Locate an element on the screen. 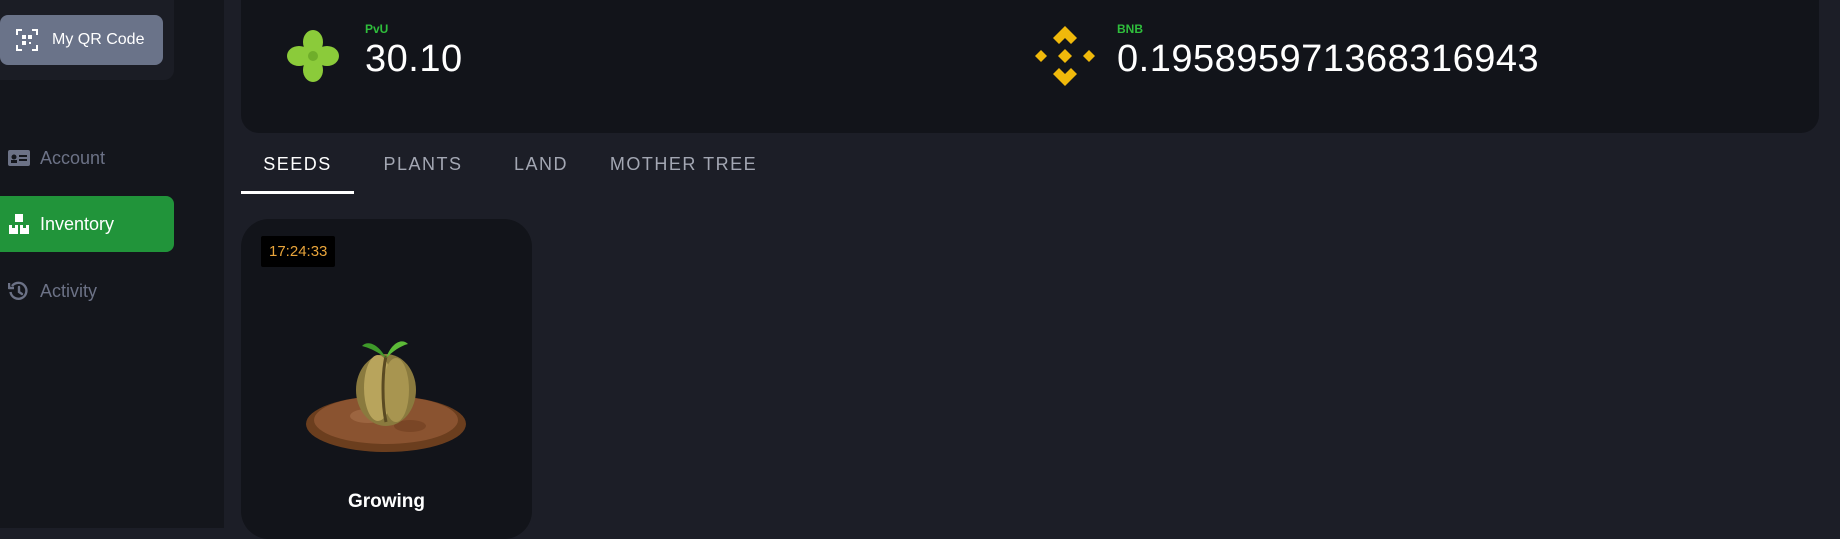 The image size is (1840, 539). tab-land: LAND is located at coordinates (541, 167).